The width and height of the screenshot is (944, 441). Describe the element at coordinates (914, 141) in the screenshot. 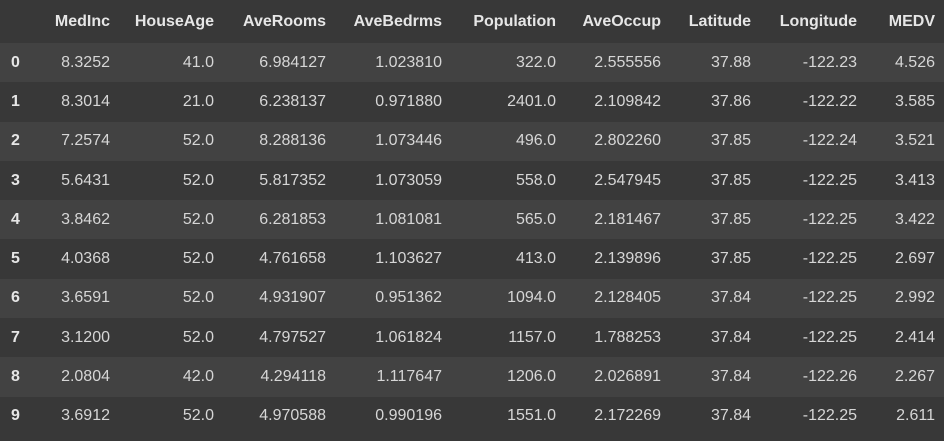

I see `cell-medv: 3.521` at that location.